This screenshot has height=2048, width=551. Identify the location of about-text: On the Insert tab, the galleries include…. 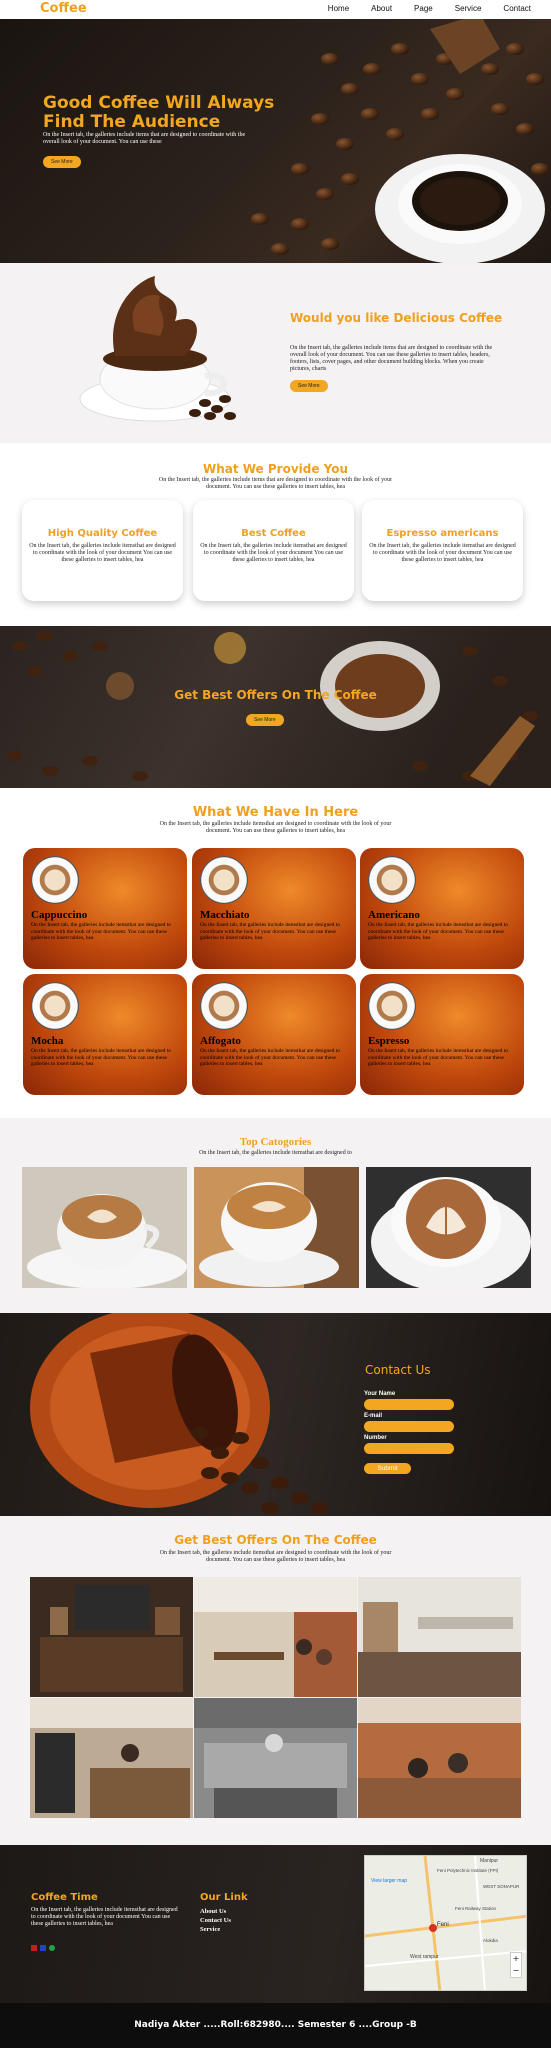
(391, 358).